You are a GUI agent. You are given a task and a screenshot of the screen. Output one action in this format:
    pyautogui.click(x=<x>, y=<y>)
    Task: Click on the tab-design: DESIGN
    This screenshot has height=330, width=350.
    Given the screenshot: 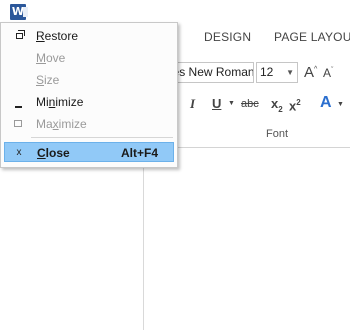 What is the action you would take?
    pyautogui.click(x=227, y=37)
    